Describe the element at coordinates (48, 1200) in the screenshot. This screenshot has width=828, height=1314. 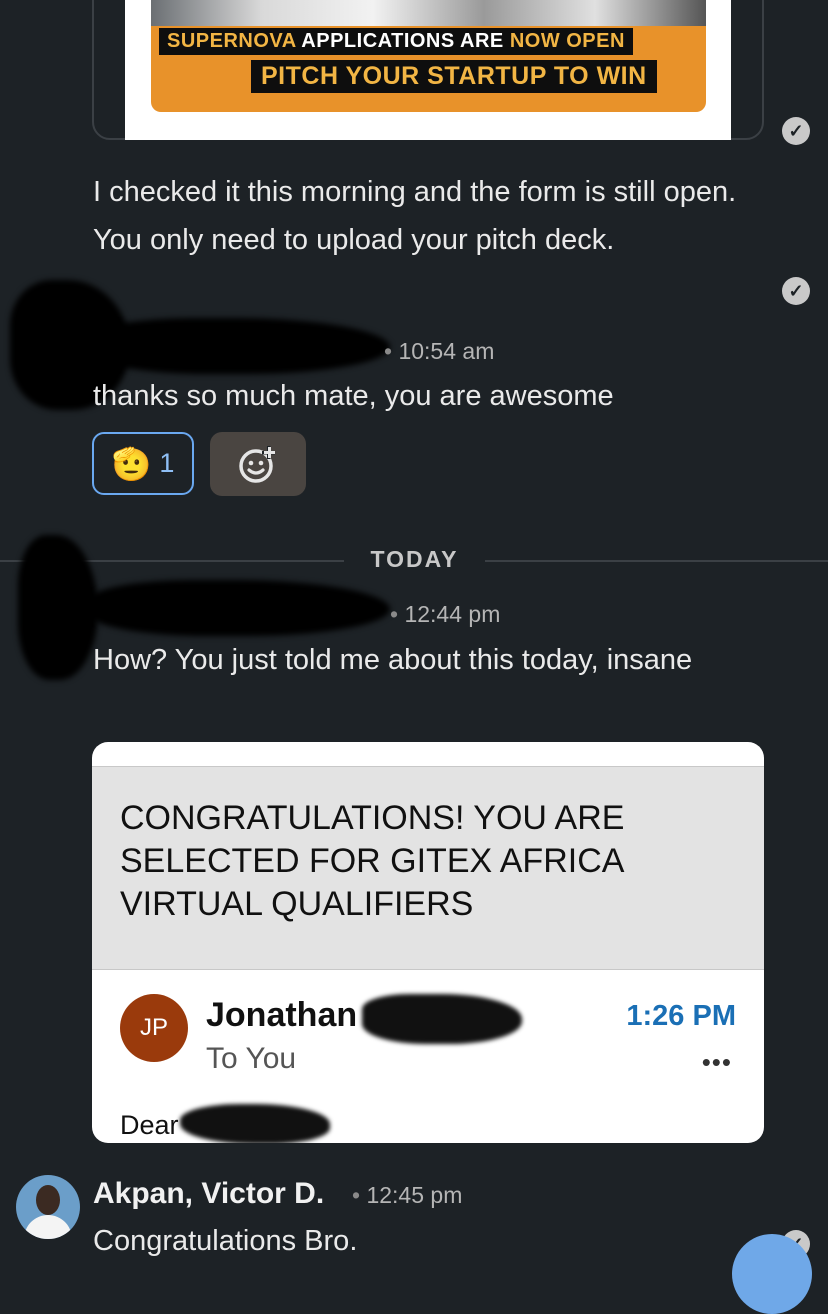
I see `avatar-head` at that location.